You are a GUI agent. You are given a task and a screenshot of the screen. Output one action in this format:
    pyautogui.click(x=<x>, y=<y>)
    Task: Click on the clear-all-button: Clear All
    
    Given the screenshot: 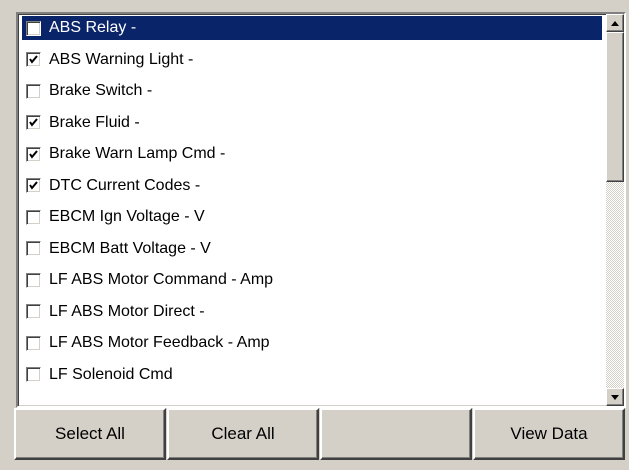 What is the action you would take?
    pyautogui.click(x=243, y=434)
    